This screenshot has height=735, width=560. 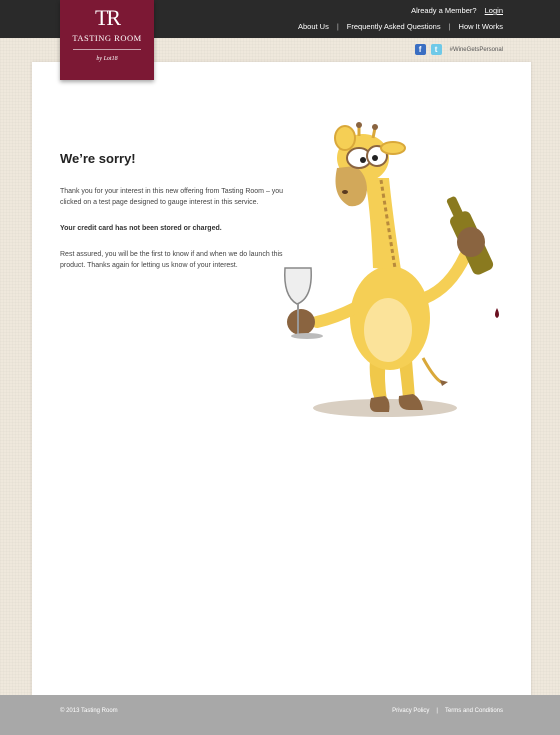 I want to click on hashtag-label: #WineGetsPersonal, so click(x=476, y=49).